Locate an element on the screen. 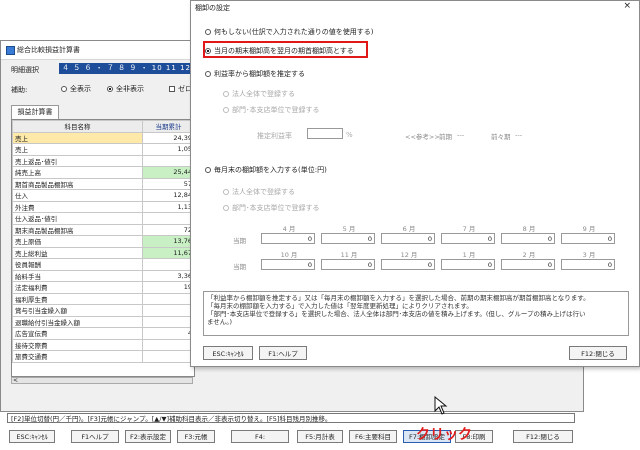 Image resolution: width=640 pixels, height=450 pixels. account-name-cell: 法定福利費 is located at coordinates (77, 287).